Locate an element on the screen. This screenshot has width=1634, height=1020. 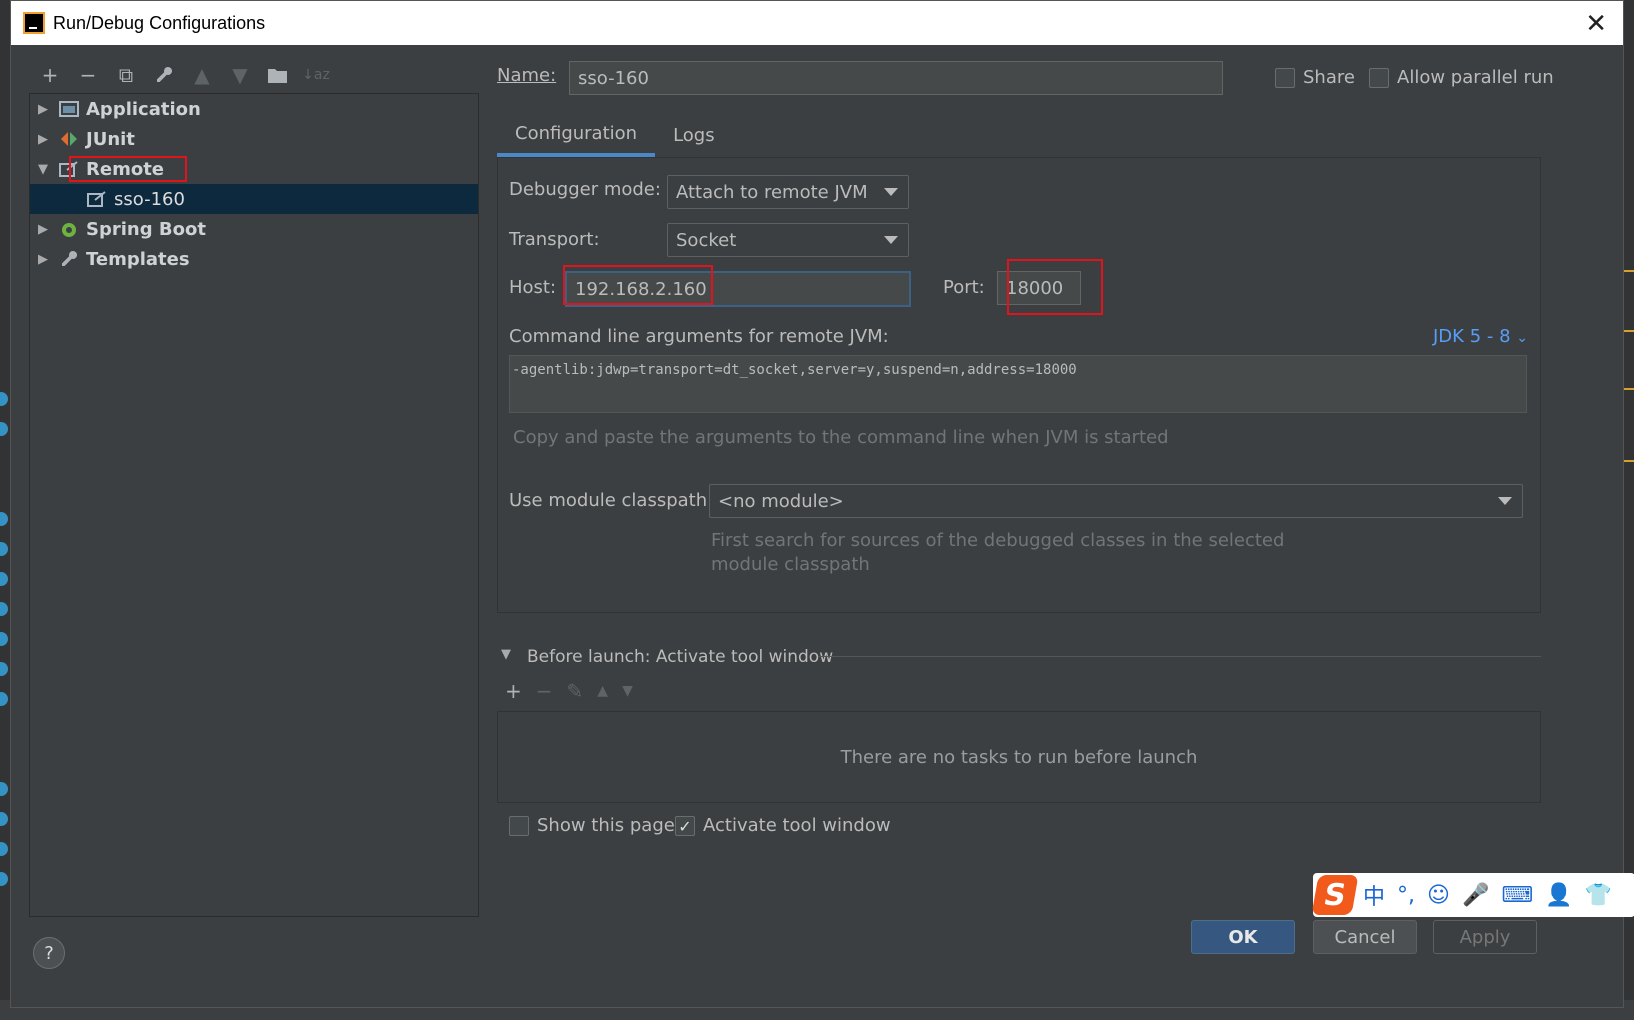
annotation-box-port is located at coordinates (1055, 287).